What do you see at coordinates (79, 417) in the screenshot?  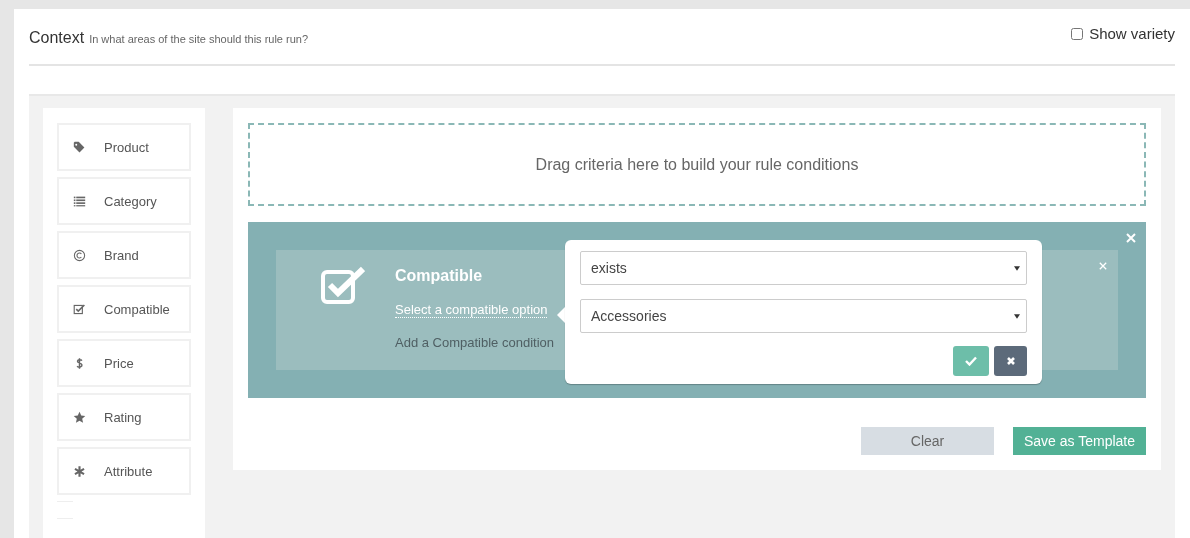 I see `star-icon` at bounding box center [79, 417].